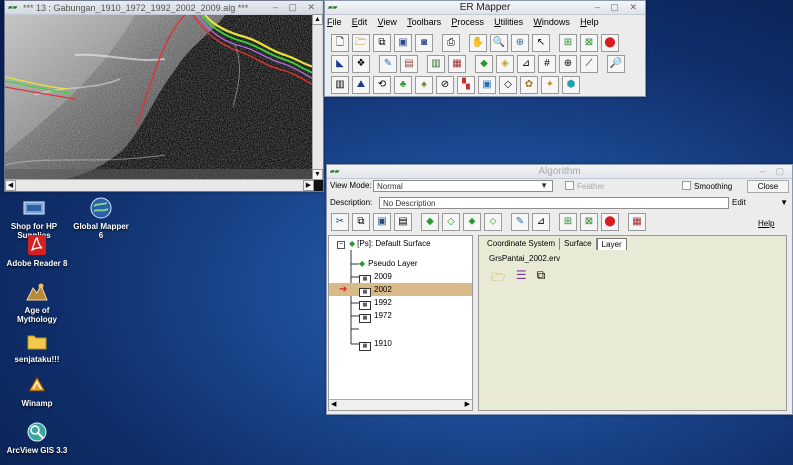  What do you see at coordinates (436, 64) in the screenshot?
I see `transform-icon: ▥` at bounding box center [436, 64].